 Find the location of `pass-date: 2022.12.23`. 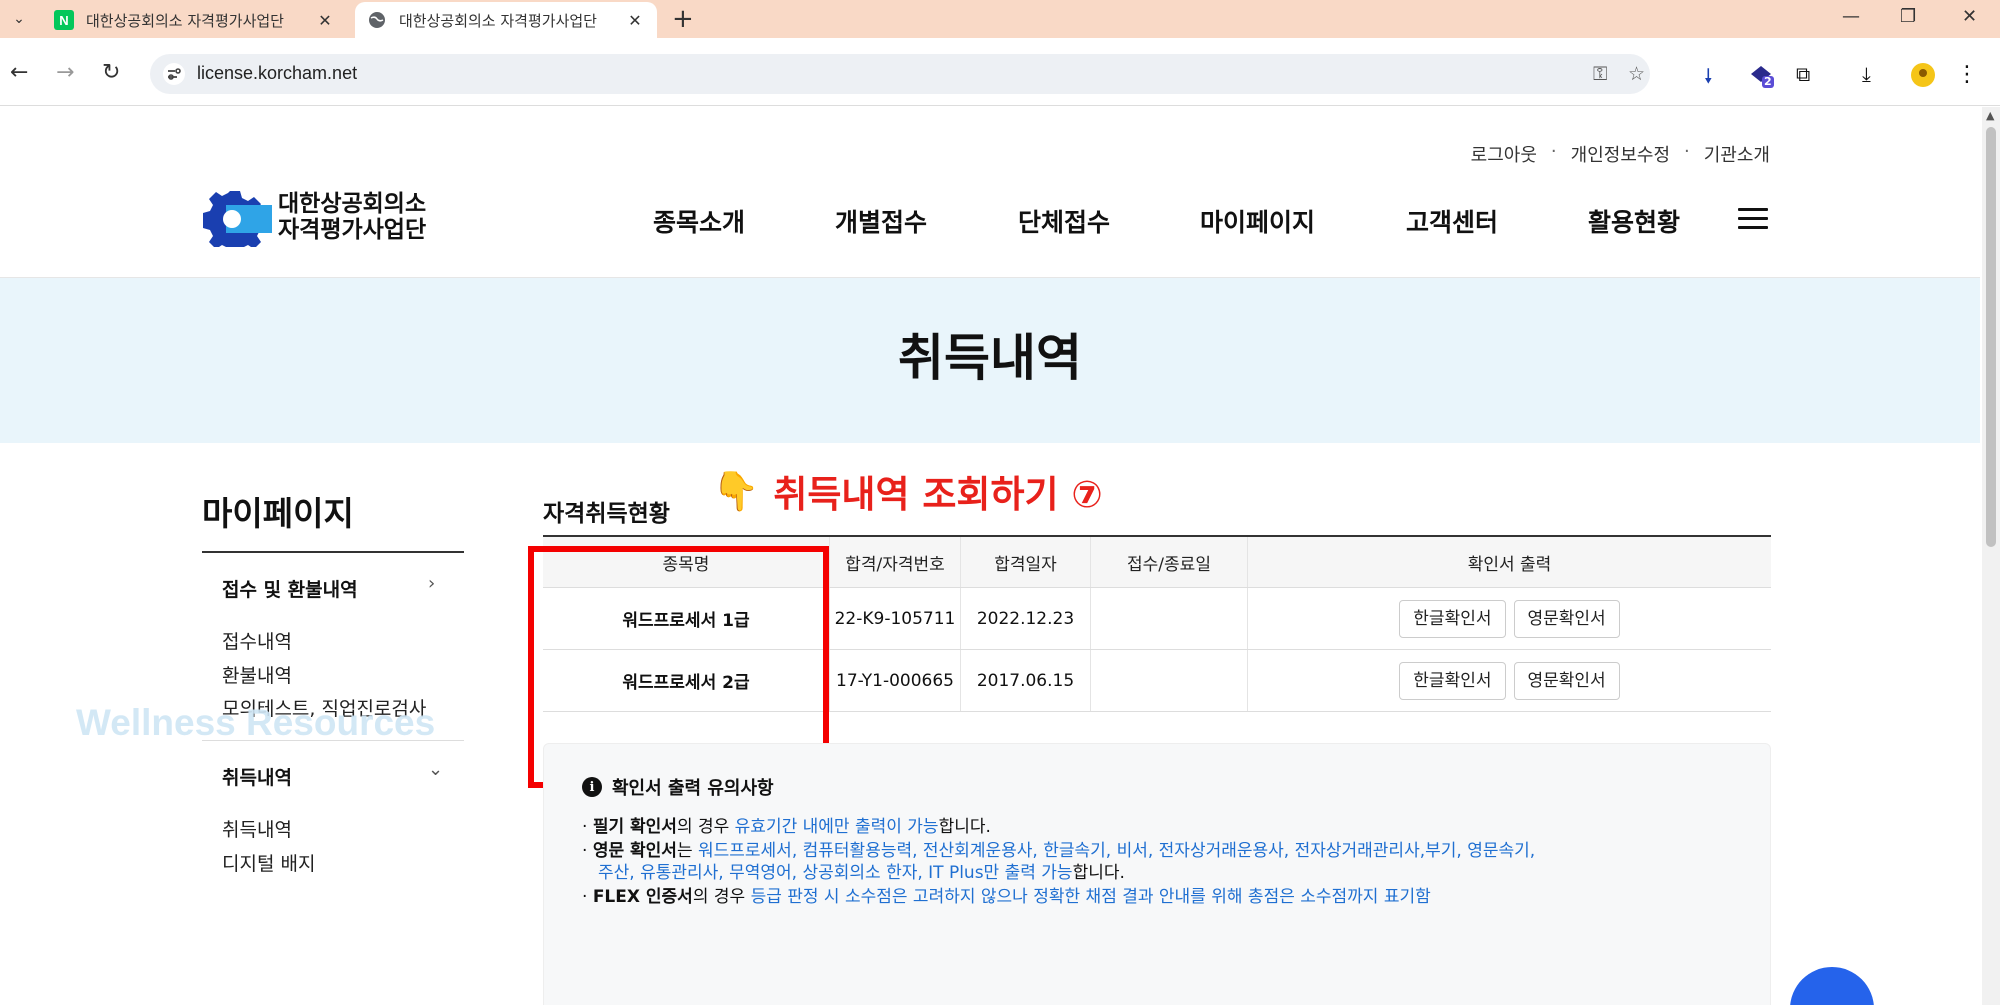

pass-date: 2022.12.23 is located at coordinates (1026, 618).